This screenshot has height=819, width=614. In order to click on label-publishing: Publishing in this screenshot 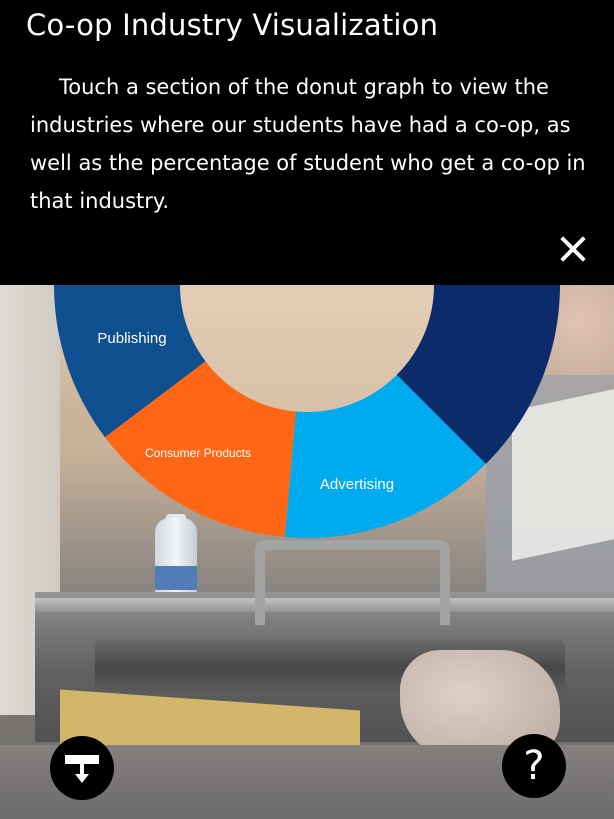, I will do `click(131, 338)`.